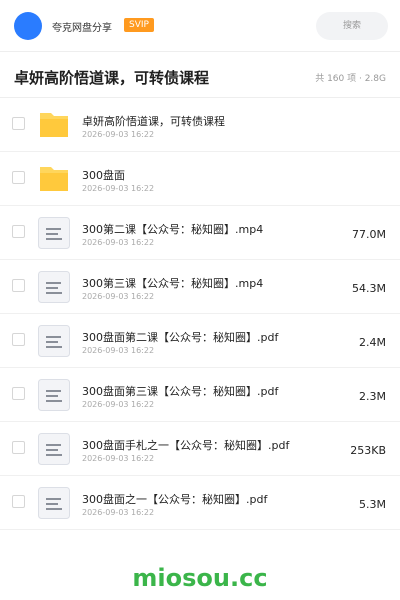  What do you see at coordinates (82, 28) in the screenshot?
I see `brand-name: 夸克网盘分享` at bounding box center [82, 28].